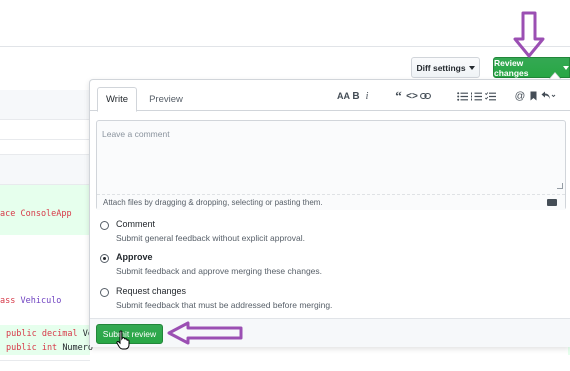  Describe the element at coordinates (8, 301) in the screenshot. I see `class-keyword: ass` at that location.